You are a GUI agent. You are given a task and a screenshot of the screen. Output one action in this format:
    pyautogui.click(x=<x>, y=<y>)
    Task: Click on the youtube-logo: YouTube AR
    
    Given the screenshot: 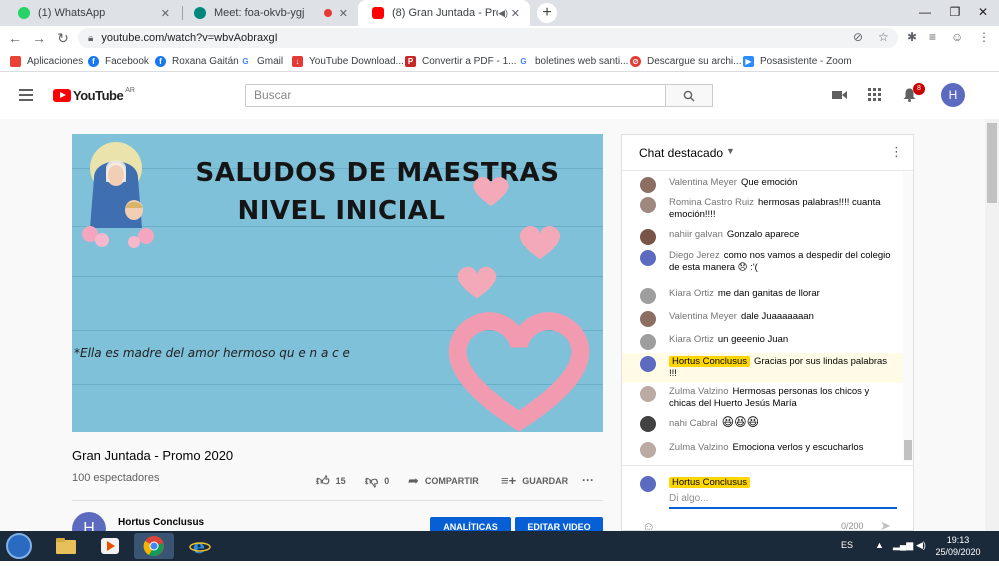 What is the action you would take?
    pyautogui.click(x=94, y=95)
    